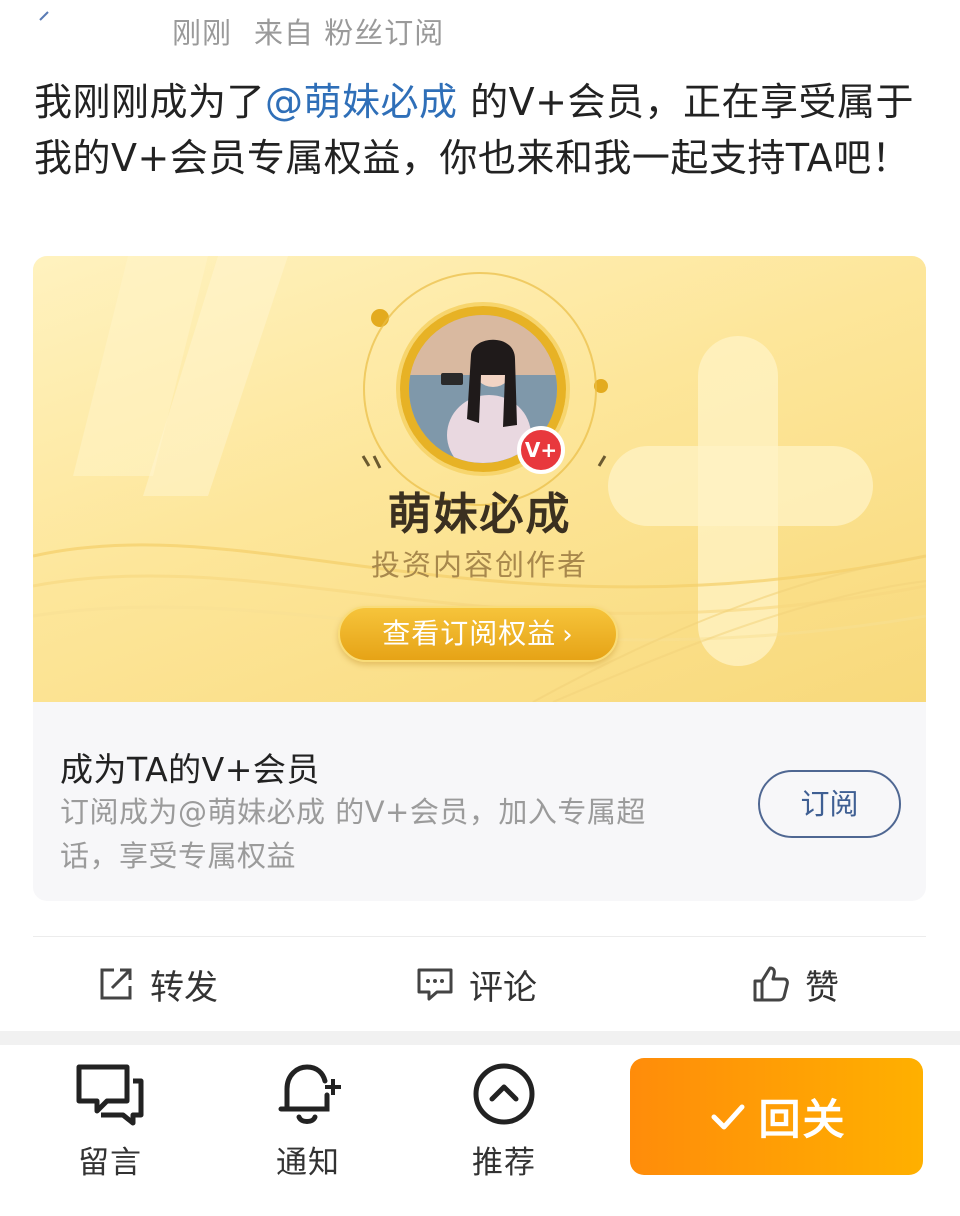 This screenshot has height=1216, width=960. I want to click on post-text-prefix: 我刚刚成为了, so click(150, 102).